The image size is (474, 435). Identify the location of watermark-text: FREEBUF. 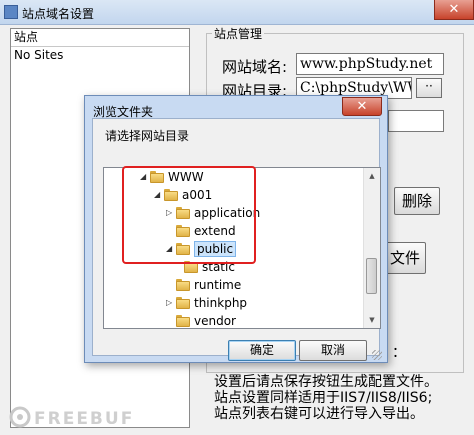
(84, 419).